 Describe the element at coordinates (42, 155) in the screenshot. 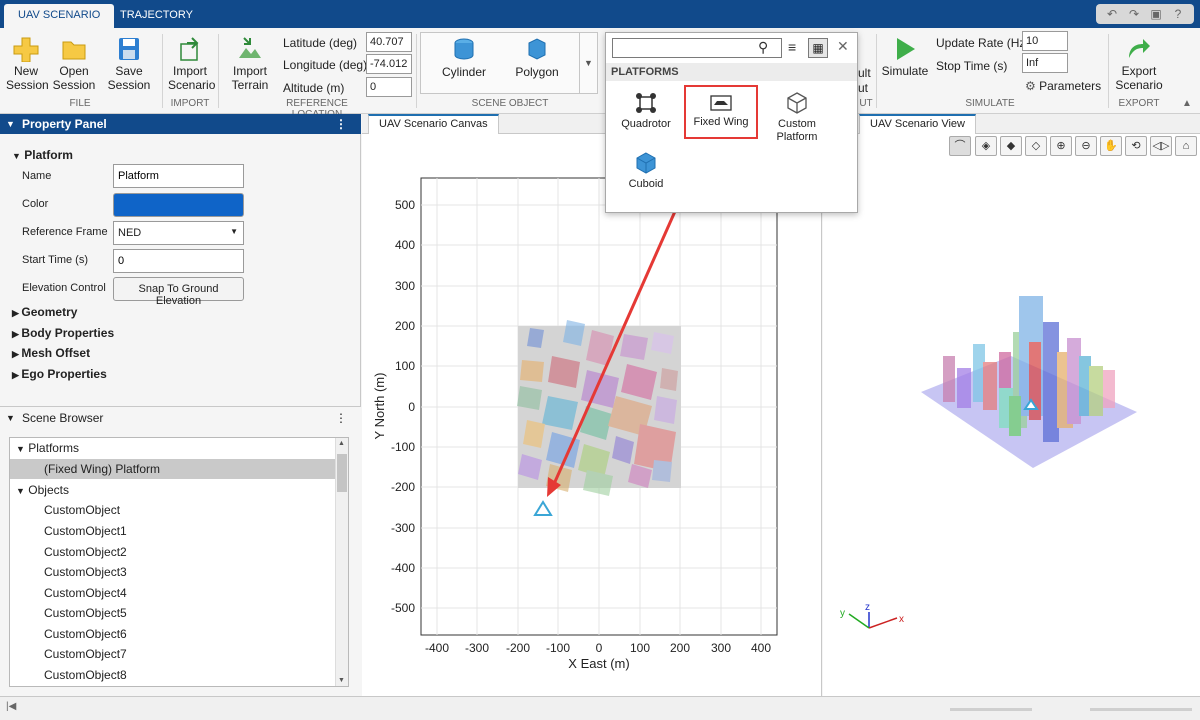

I see `platform-group-header: ▼ Platform` at that location.